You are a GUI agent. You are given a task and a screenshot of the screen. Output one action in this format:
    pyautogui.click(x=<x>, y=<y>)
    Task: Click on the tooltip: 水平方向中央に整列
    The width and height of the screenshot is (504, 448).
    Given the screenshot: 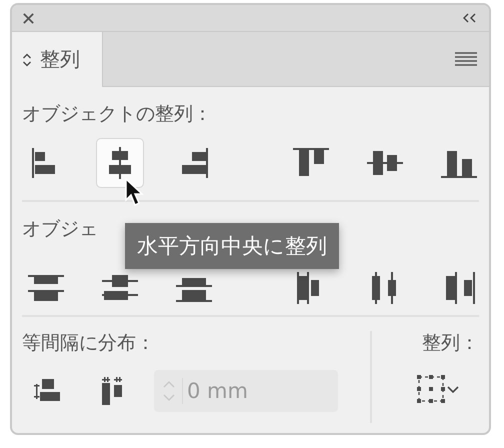 What is the action you would take?
    pyautogui.click(x=232, y=246)
    